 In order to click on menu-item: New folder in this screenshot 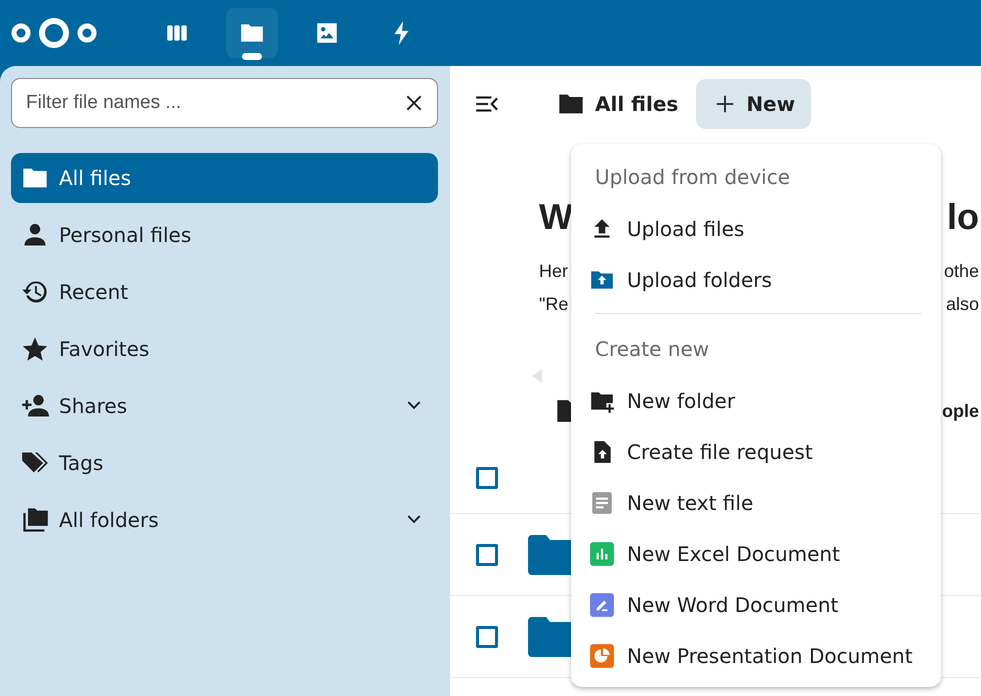, I will do `click(756, 400)`.